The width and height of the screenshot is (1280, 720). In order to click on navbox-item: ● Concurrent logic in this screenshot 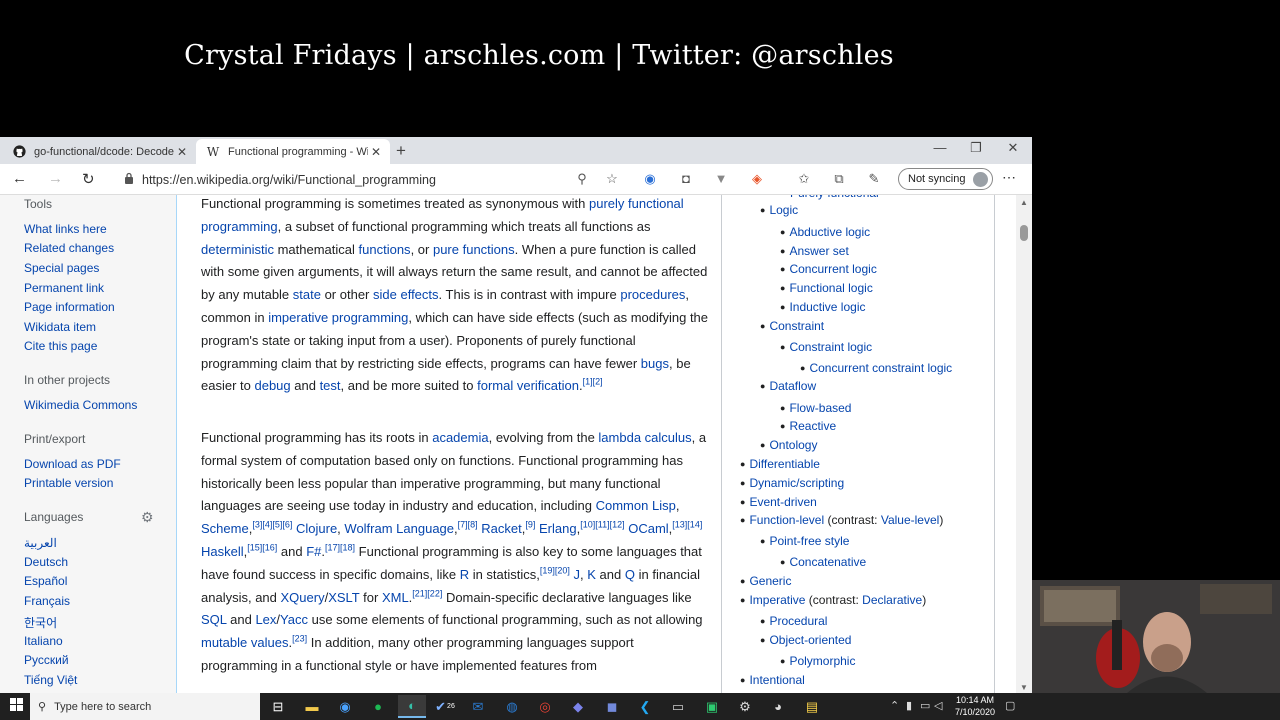, I will do `click(828, 269)`.